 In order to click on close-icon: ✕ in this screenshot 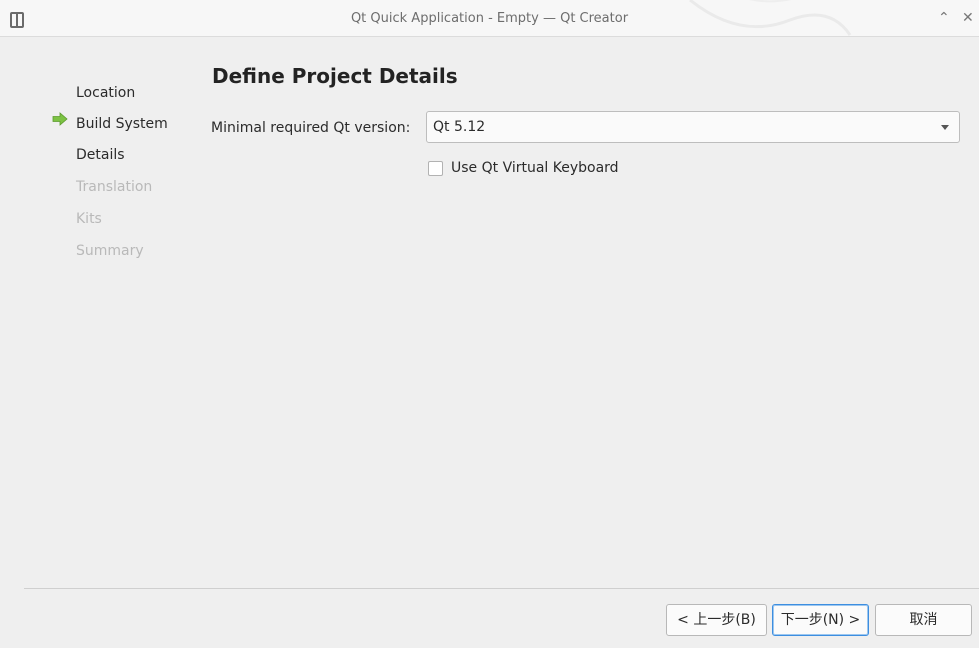, I will do `click(968, 18)`.